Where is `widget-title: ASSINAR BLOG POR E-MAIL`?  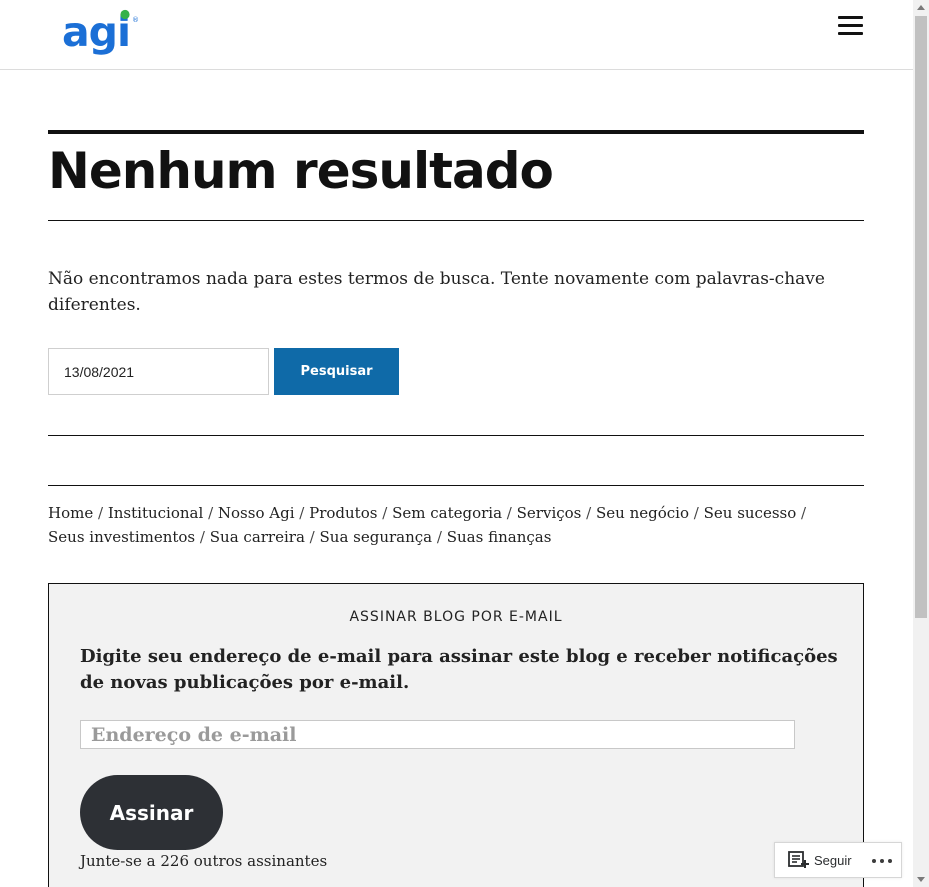 widget-title: ASSINAR BLOG POR E-MAIL is located at coordinates (456, 617).